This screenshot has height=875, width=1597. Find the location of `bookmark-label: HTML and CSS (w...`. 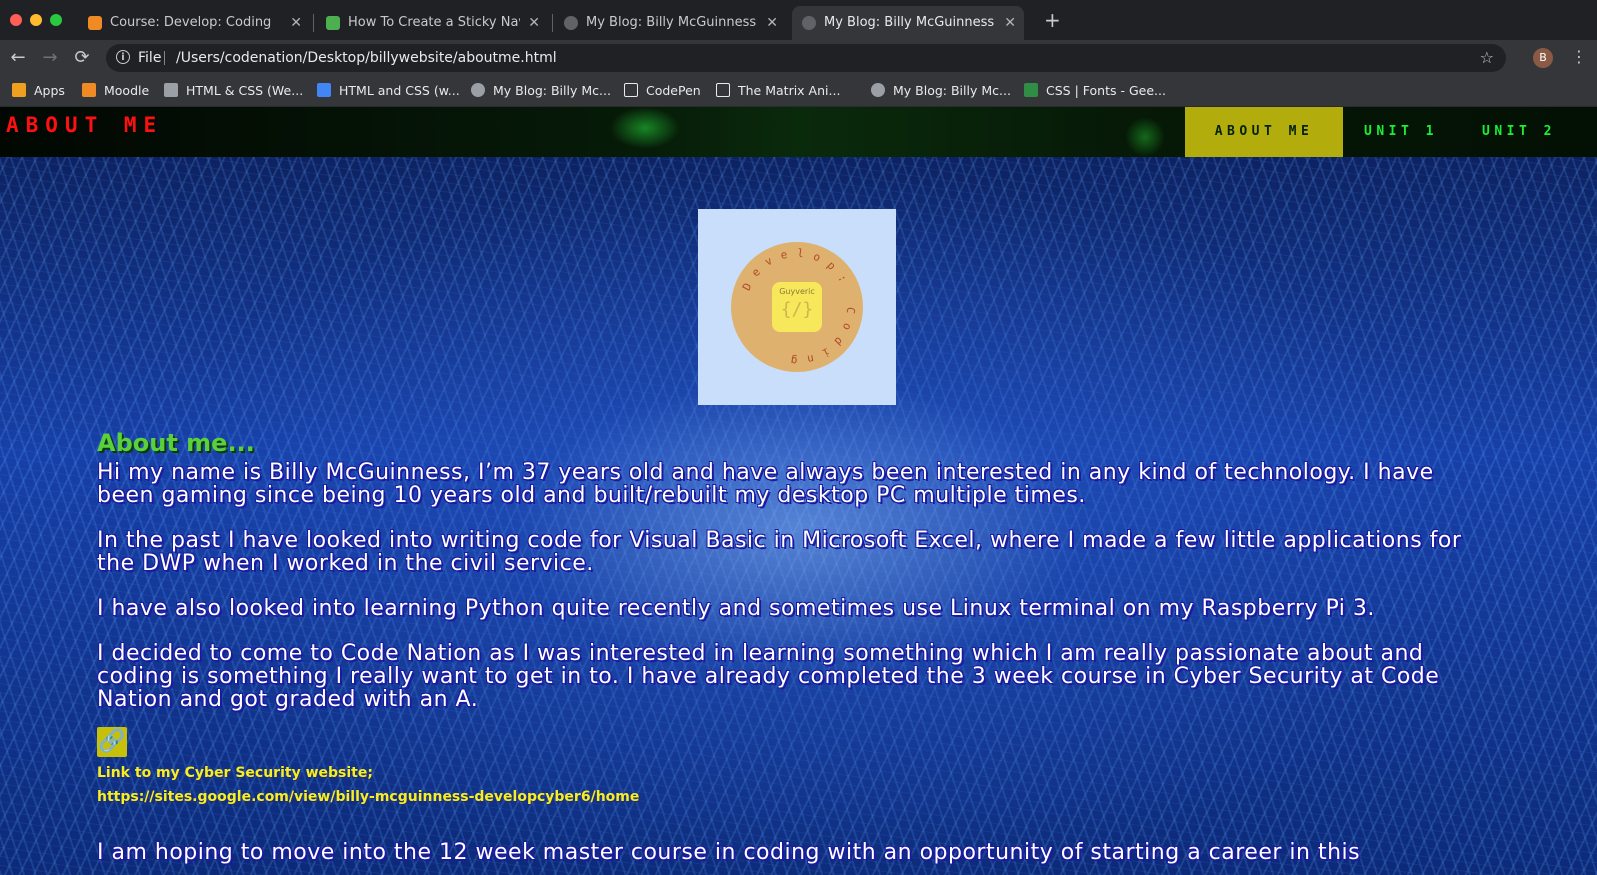

bookmark-label: HTML and CSS (w... is located at coordinates (399, 90).